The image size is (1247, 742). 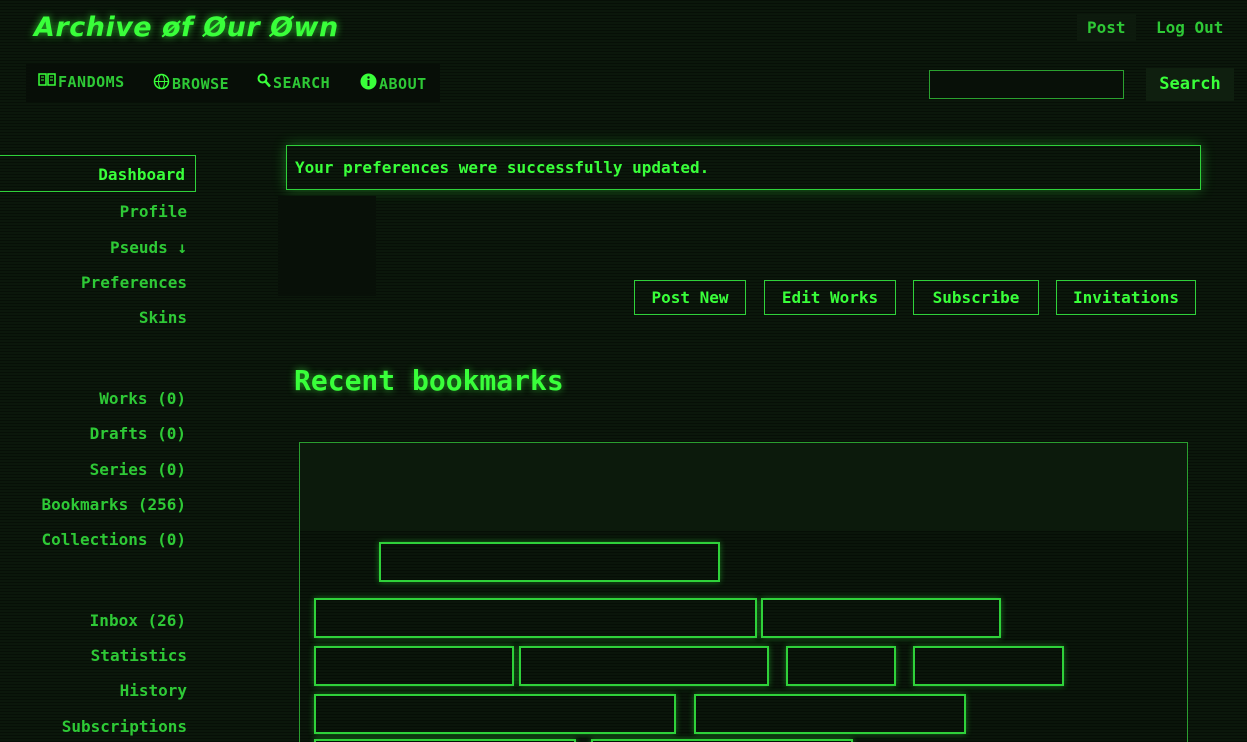 What do you see at coordinates (139, 655) in the screenshot?
I see `sidebar-item-statistics: Statistics` at bounding box center [139, 655].